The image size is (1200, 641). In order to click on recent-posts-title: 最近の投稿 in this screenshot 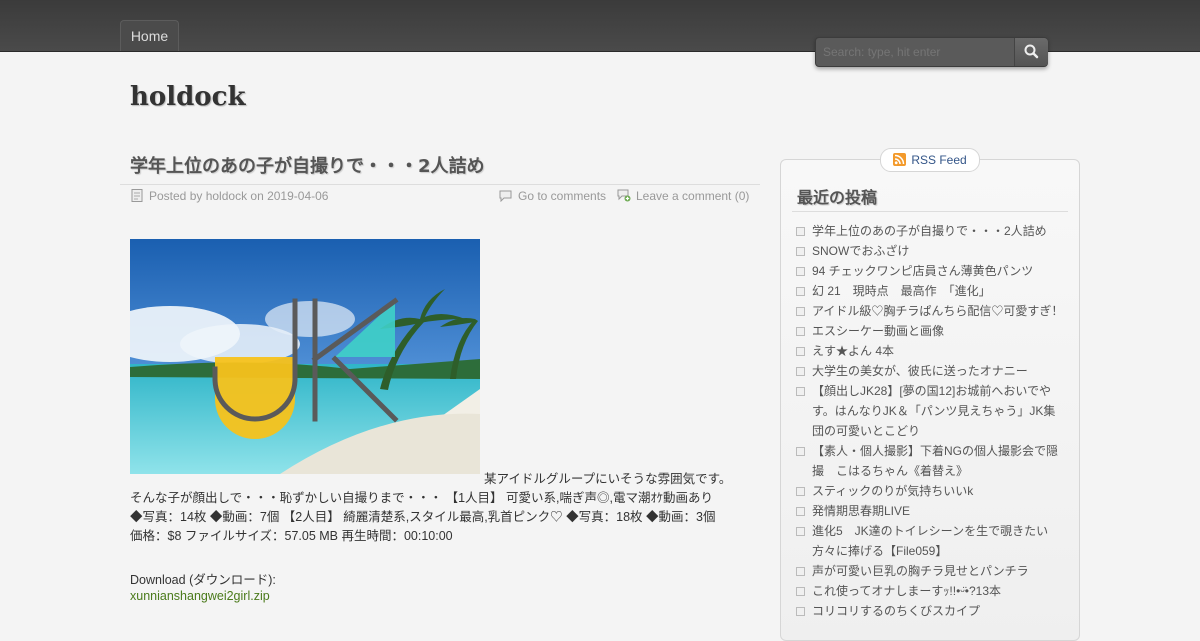, I will do `click(837, 197)`.